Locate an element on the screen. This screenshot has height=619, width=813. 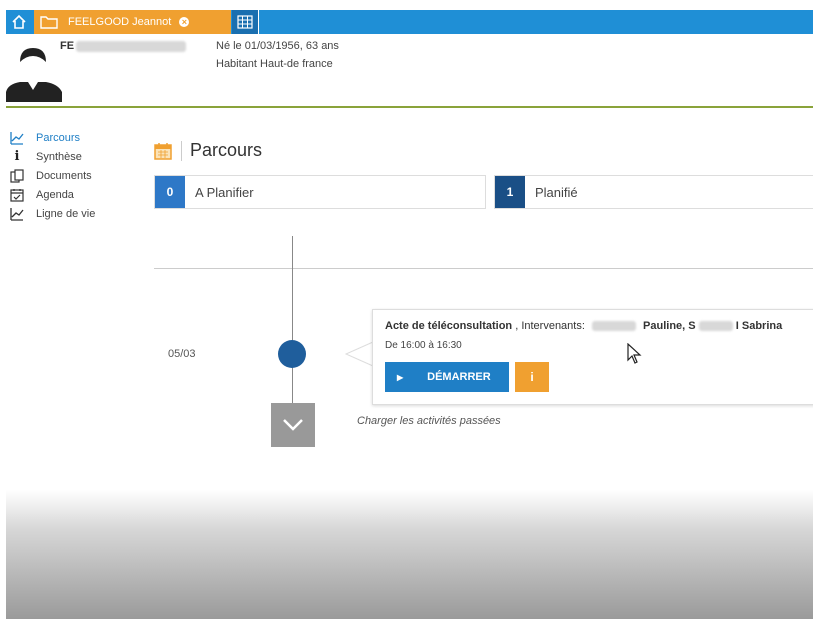
start-button: ▶ DÉMARRER is located at coordinates (447, 377).